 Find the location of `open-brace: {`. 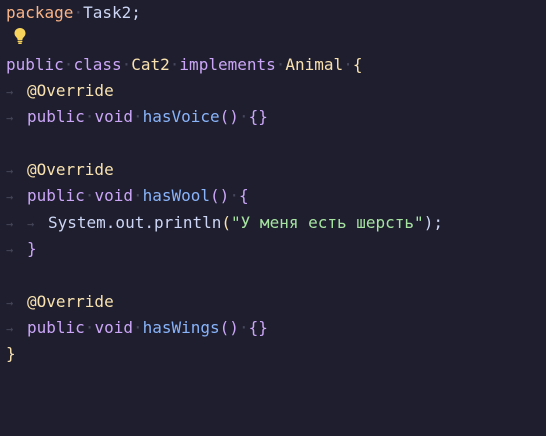

open-brace: { is located at coordinates (243, 195).